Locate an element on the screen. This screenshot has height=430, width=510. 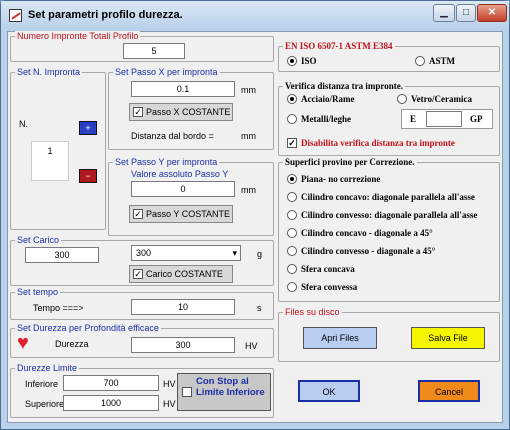
passo-y-sublabel: Valore assoluto Passo Y is located at coordinates (180, 174).